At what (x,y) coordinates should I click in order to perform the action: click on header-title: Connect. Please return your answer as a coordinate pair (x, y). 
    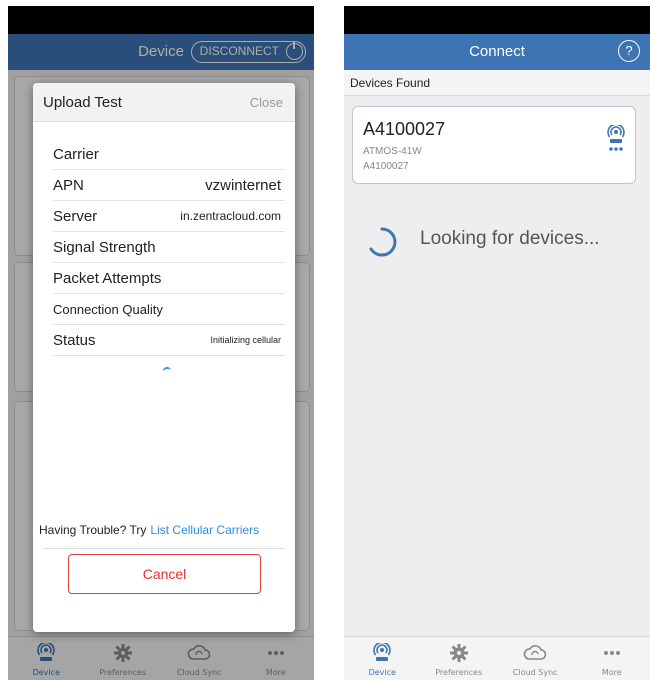
    Looking at the image, I should click on (497, 51).